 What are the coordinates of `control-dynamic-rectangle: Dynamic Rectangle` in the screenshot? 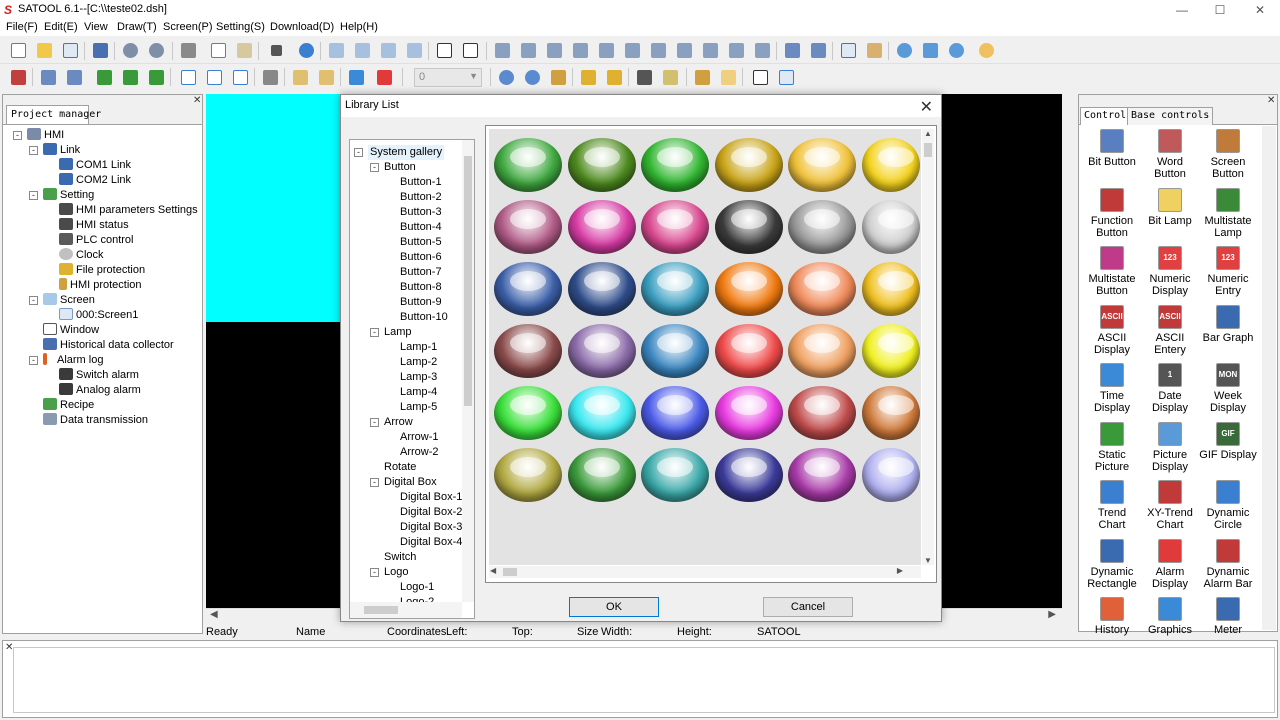 It's located at (1112, 564).